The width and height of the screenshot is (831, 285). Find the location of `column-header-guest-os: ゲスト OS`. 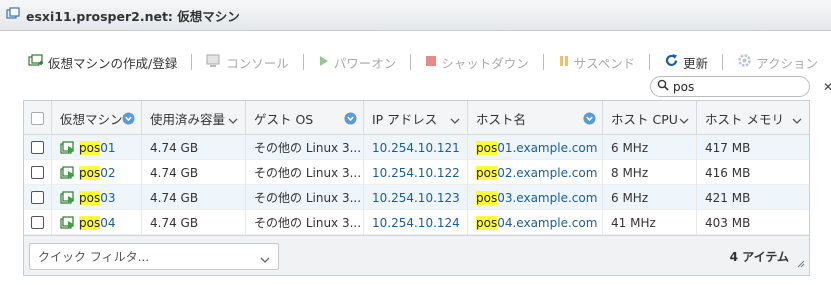

column-header-guest-os: ゲスト OS is located at coordinates (305, 118).